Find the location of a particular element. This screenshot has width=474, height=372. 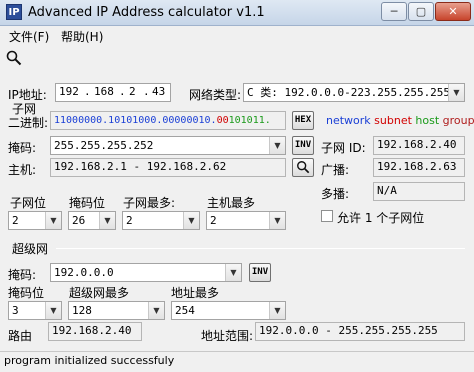

subnet-bits-value: 2 is located at coordinates (15, 220).